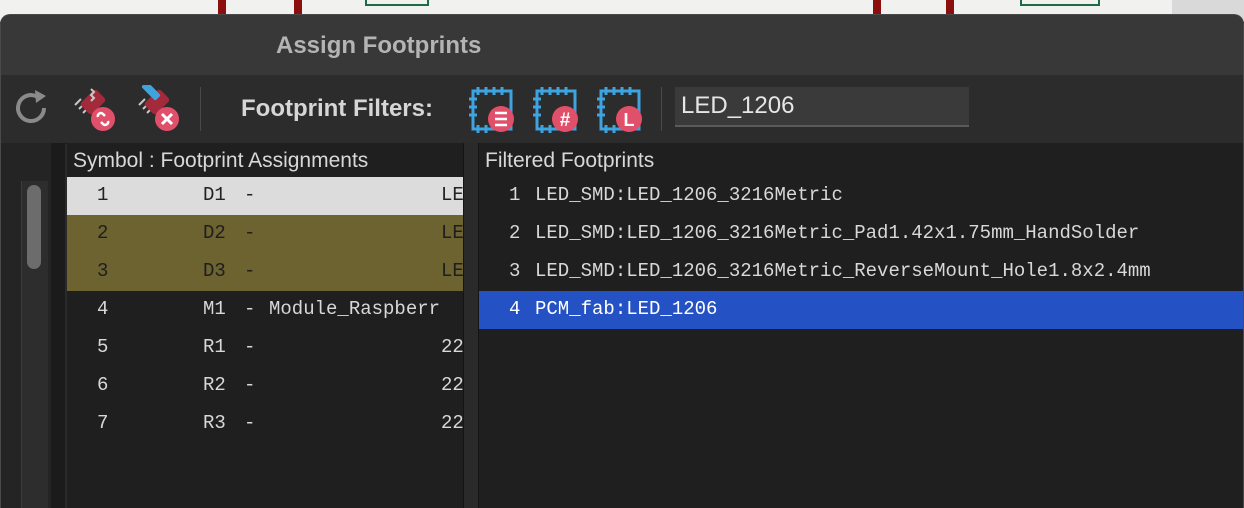  Describe the element at coordinates (160, 110) in the screenshot. I see `delete-associations-icon` at that location.